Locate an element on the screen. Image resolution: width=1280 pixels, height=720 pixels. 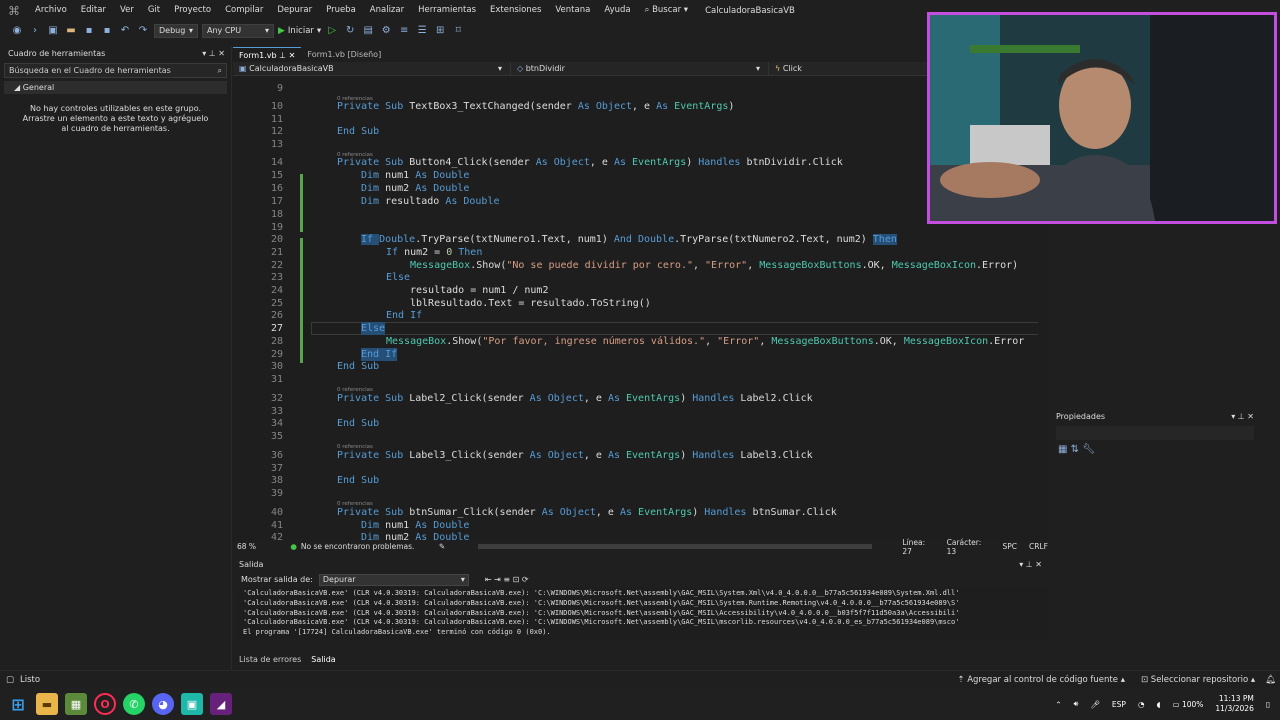
code-line: 30 End Sub is located at coordinates (325, 366).